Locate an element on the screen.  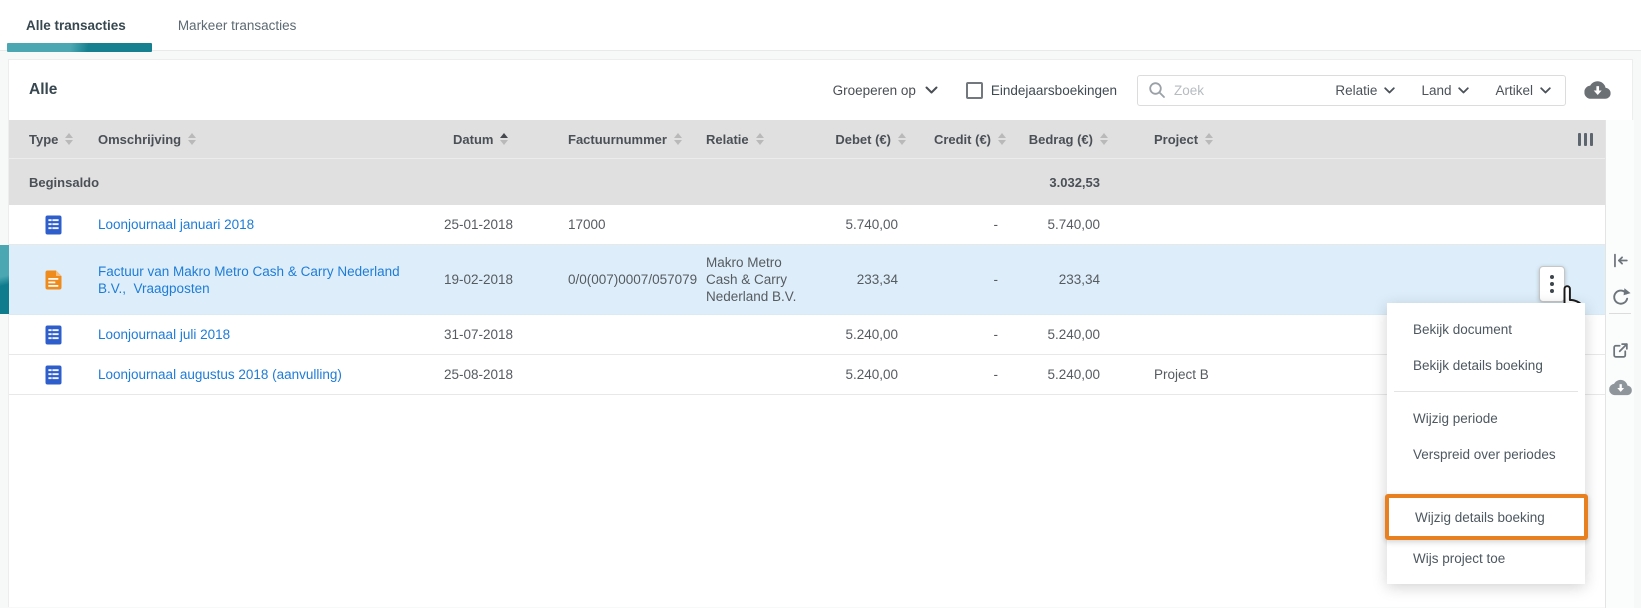
search-bar: Relatie Land Artikel is located at coordinates (1351, 90).